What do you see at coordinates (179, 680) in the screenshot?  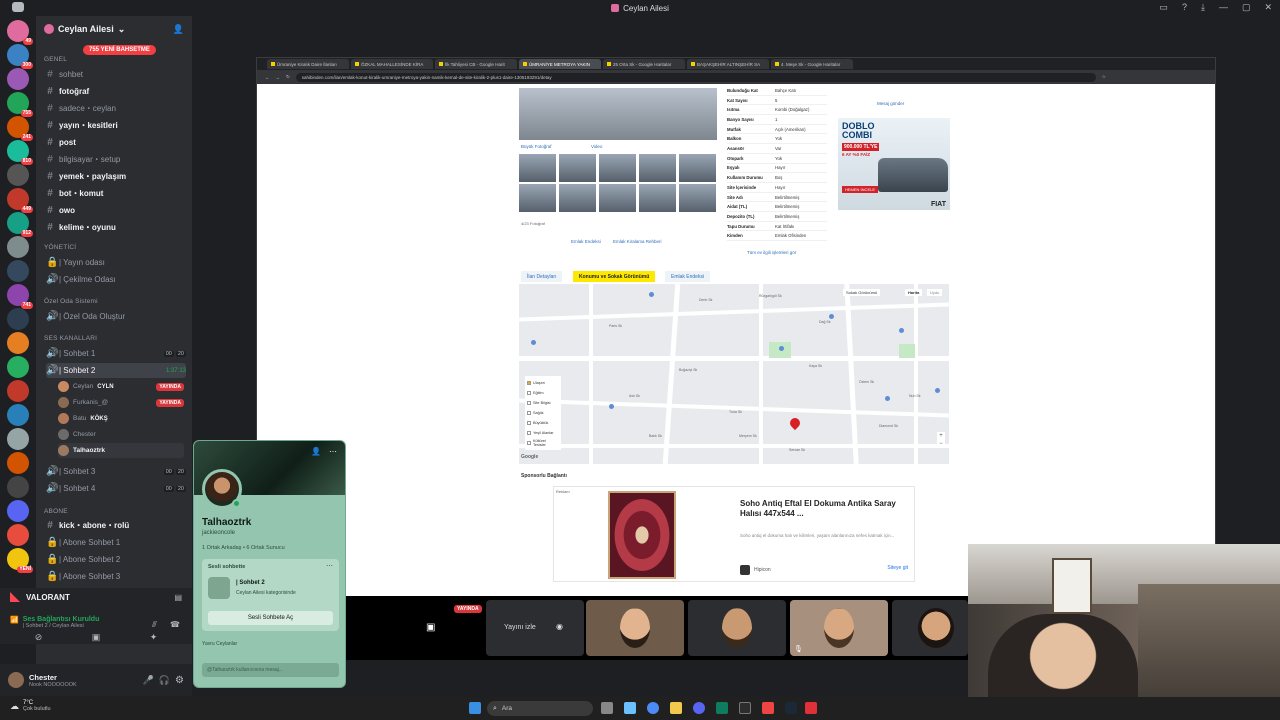 I see `gear-icon: ⚙` at bounding box center [179, 680].